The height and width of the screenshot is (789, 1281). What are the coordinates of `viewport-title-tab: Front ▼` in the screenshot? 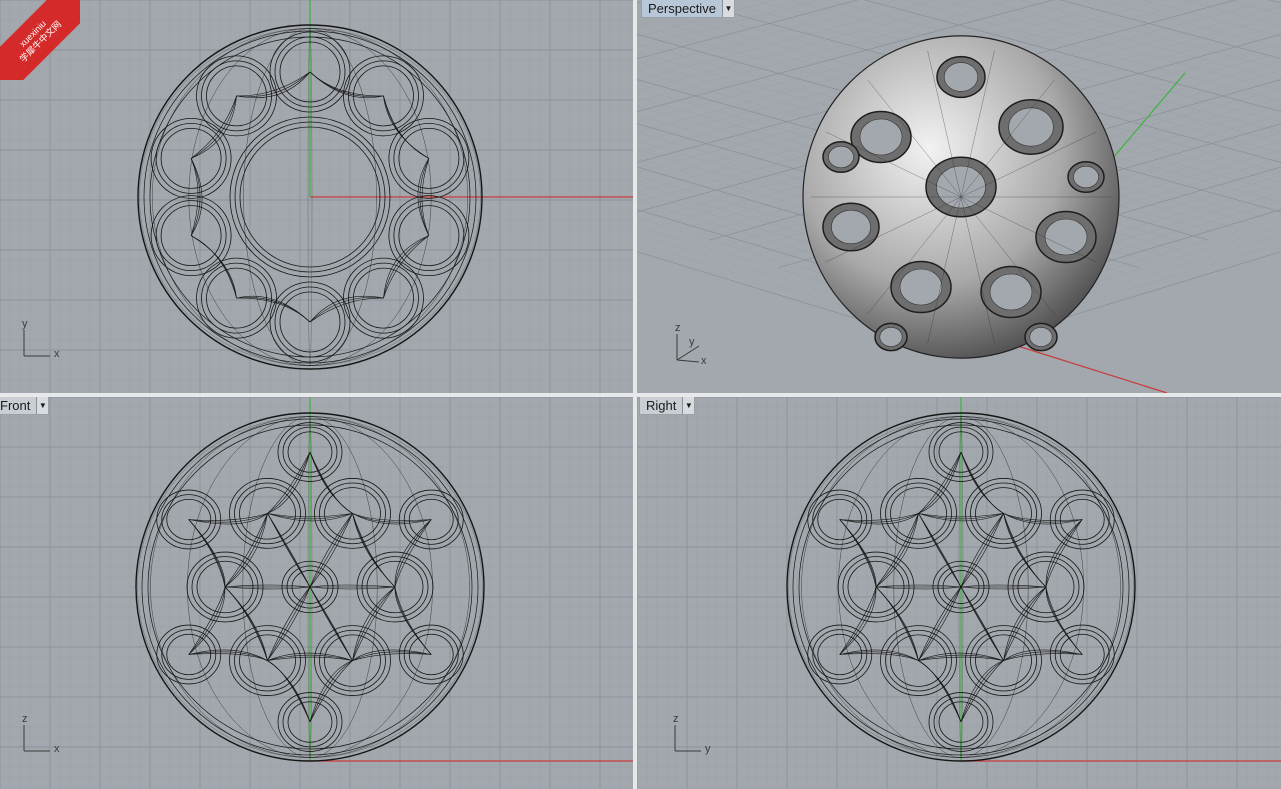 It's located at (25, 406).